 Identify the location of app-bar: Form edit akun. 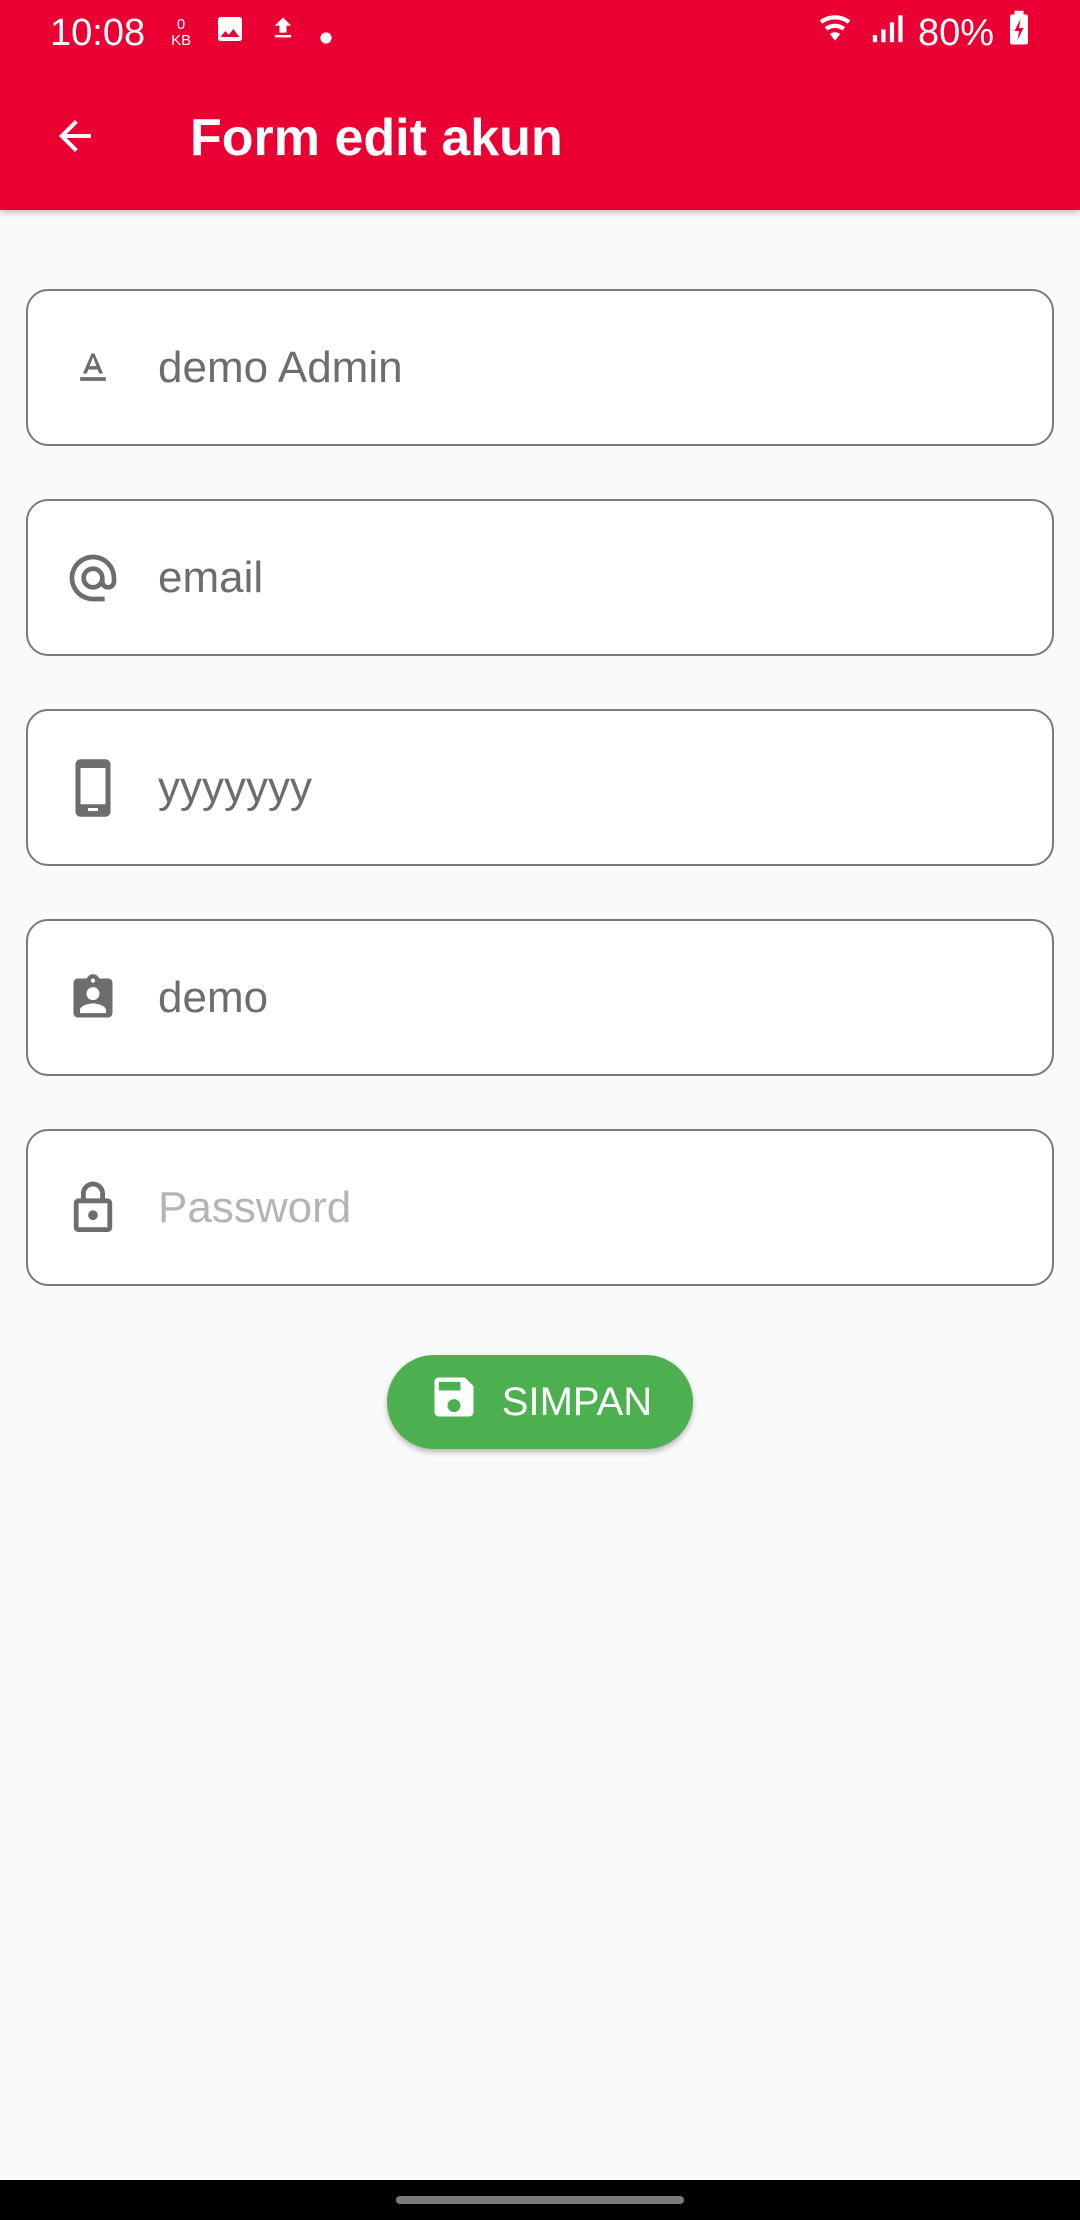
(540, 138).